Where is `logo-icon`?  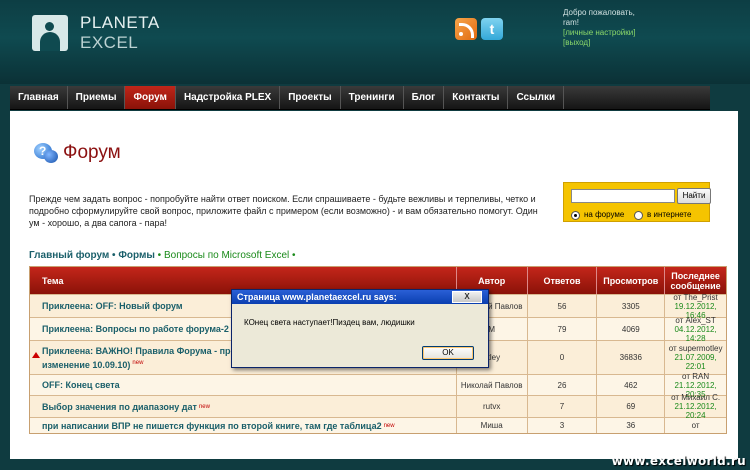 logo-icon is located at coordinates (50, 33).